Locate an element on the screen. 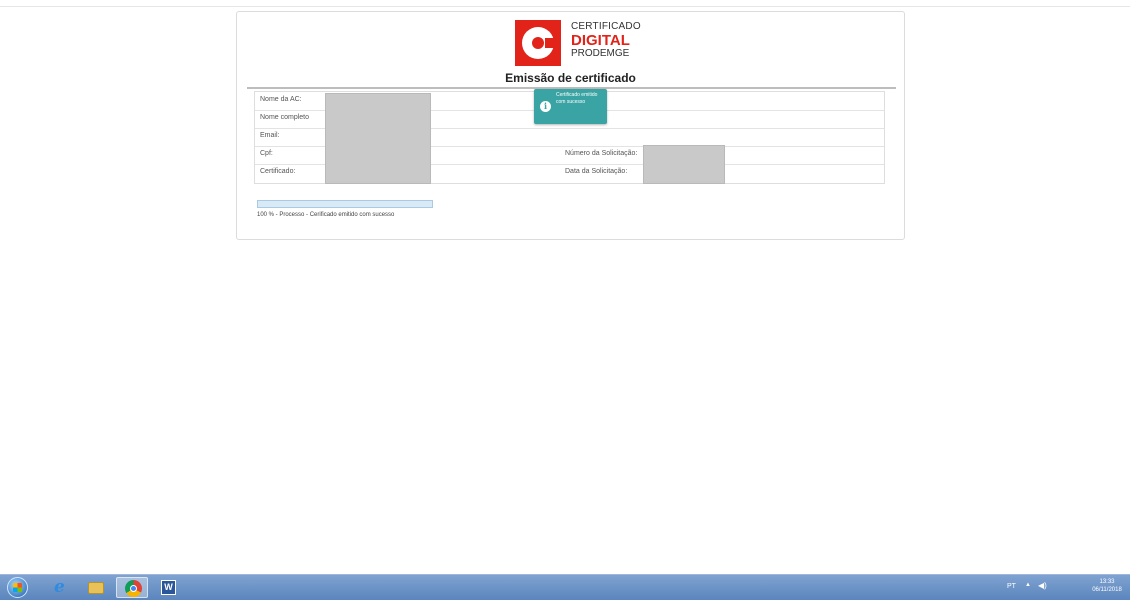  redacted-values-block is located at coordinates (378, 138).